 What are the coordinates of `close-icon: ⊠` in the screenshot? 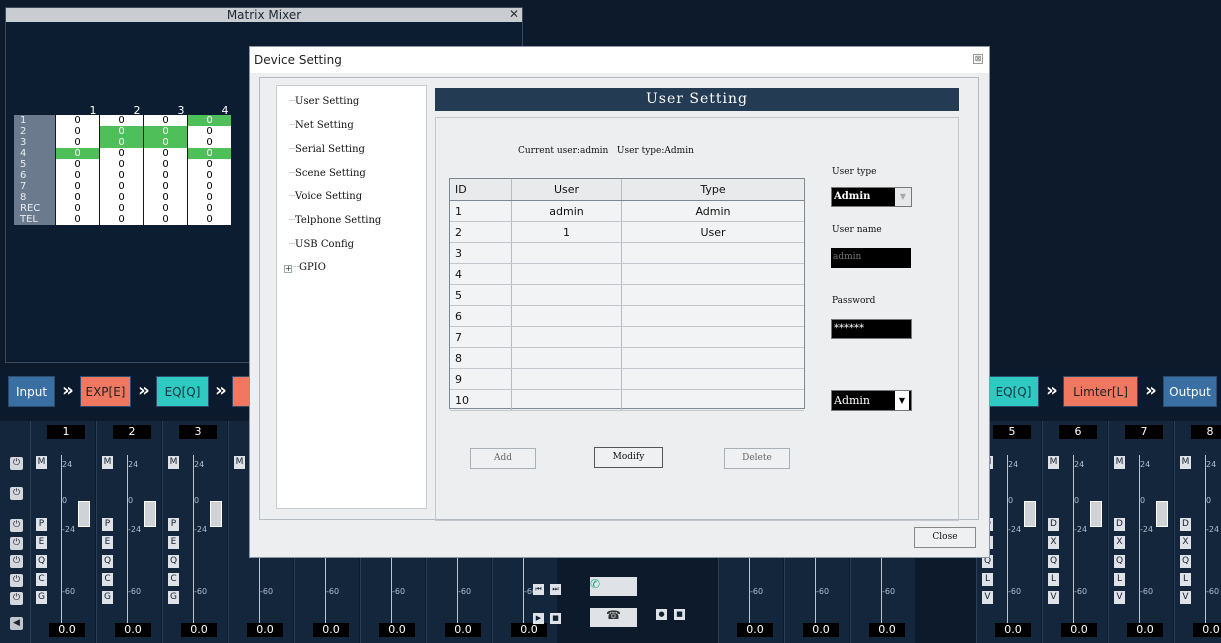 It's located at (978, 59).